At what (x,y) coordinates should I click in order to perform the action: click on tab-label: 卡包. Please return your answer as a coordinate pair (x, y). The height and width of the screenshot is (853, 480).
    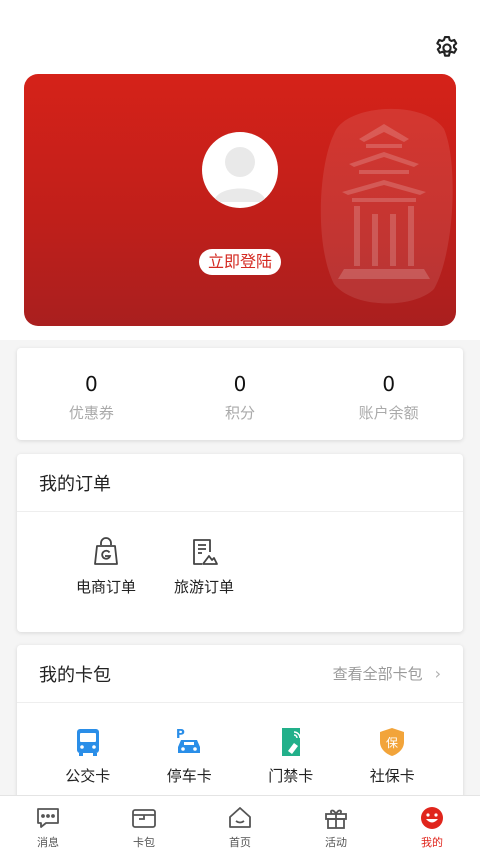
    Looking at the image, I should click on (144, 842).